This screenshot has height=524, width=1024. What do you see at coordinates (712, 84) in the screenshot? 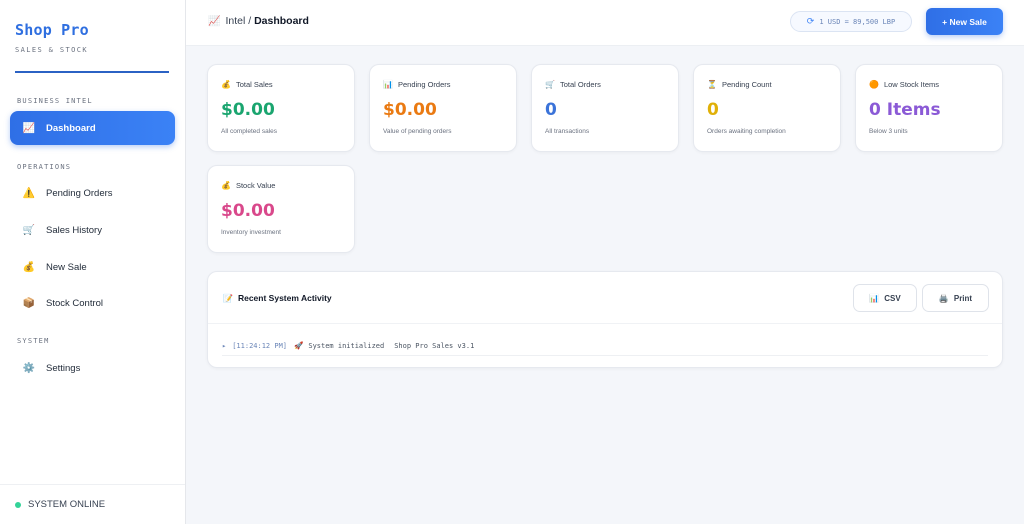
I see `hourglass-icon: ⏳` at bounding box center [712, 84].